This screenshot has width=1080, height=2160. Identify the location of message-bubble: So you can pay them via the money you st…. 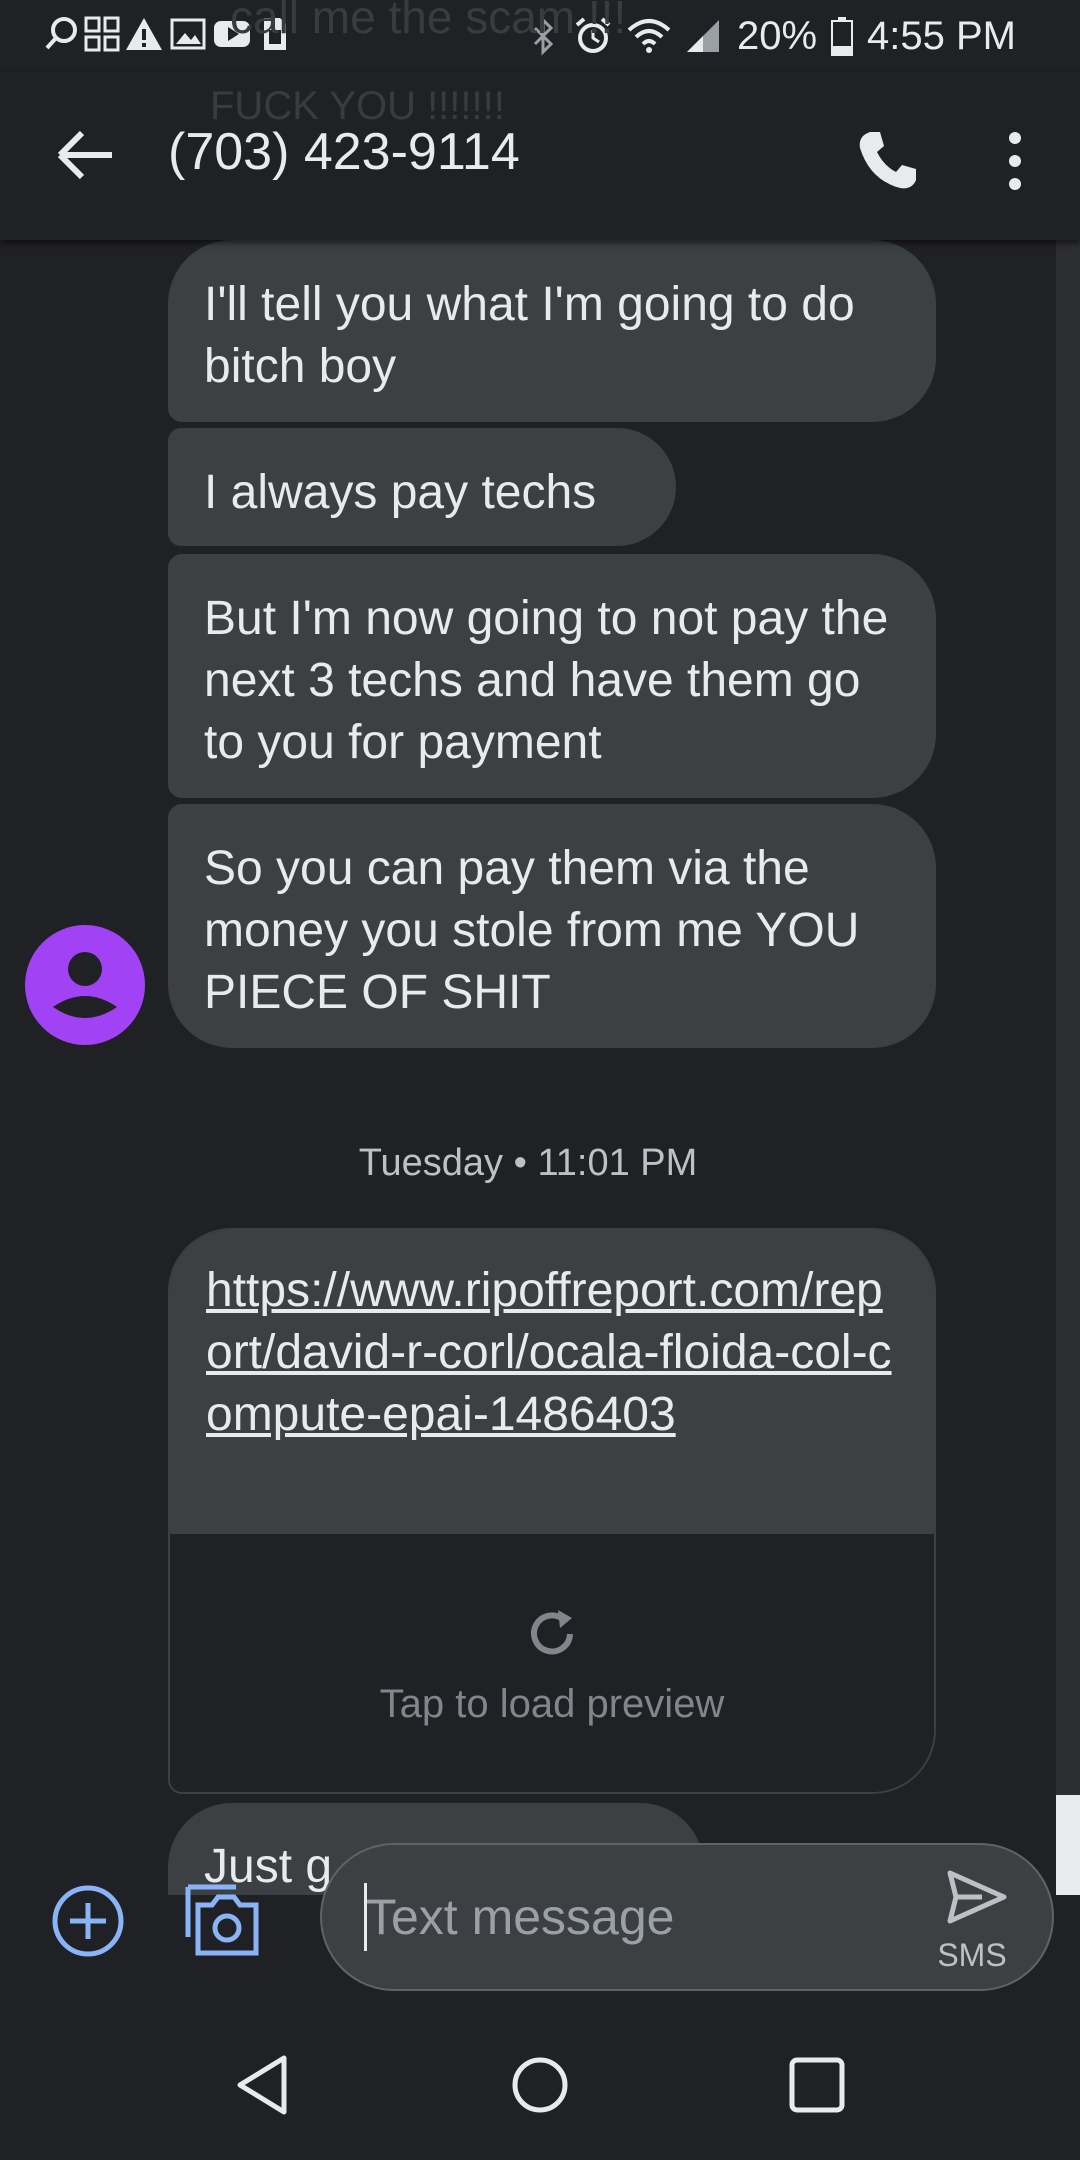
(552, 926).